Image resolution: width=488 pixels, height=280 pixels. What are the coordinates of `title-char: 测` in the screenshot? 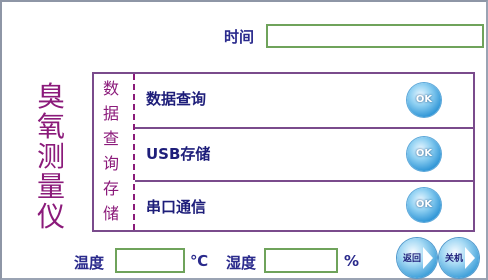 It's located at (50, 156).